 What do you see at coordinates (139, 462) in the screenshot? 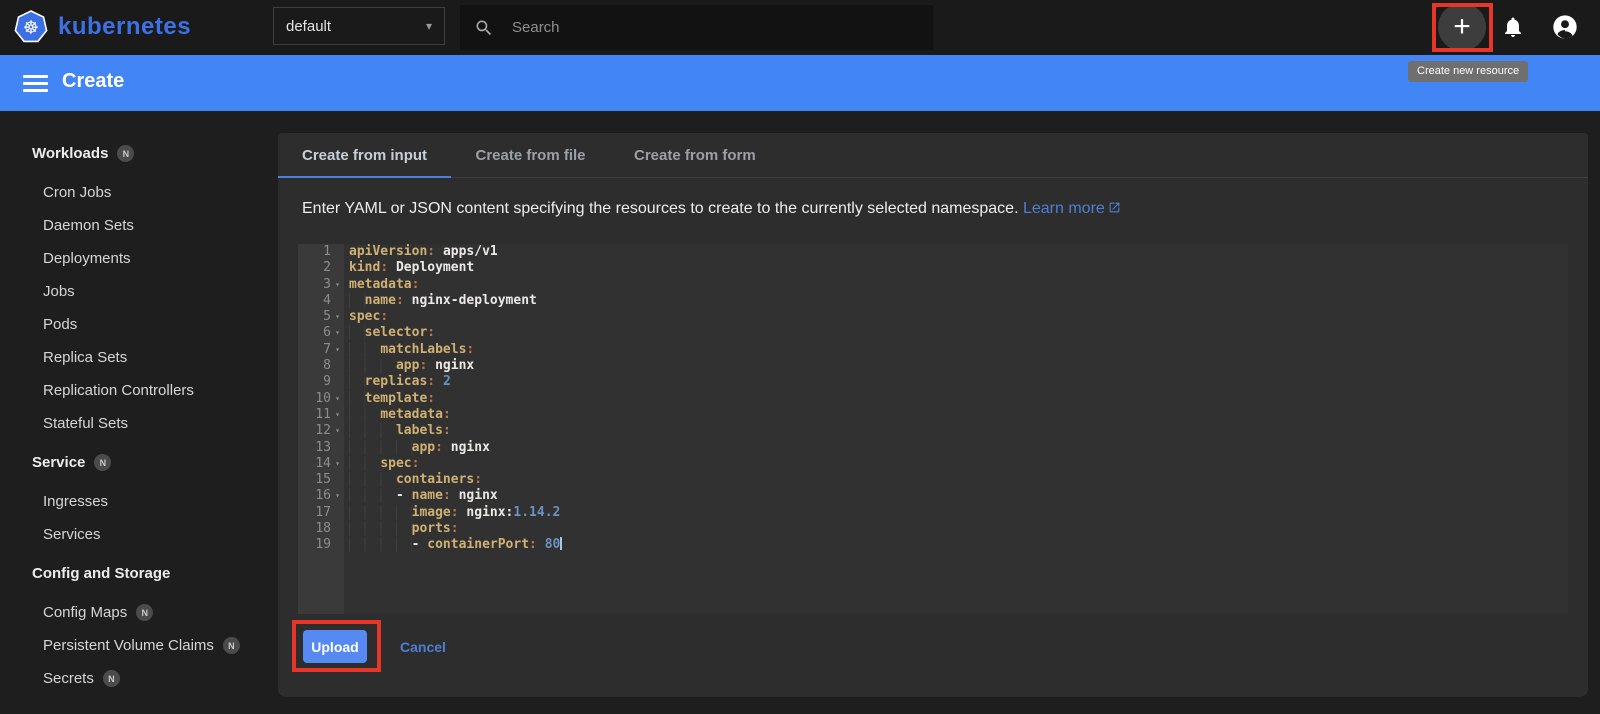
I see `sidebar-header-service: Service N` at bounding box center [139, 462].